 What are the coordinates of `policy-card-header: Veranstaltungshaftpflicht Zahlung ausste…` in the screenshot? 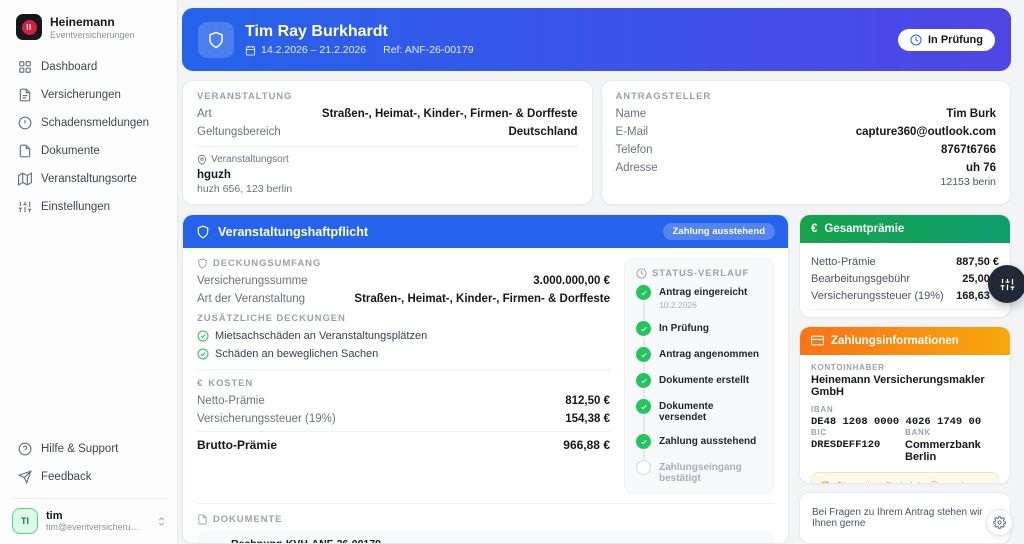 It's located at (485, 231).